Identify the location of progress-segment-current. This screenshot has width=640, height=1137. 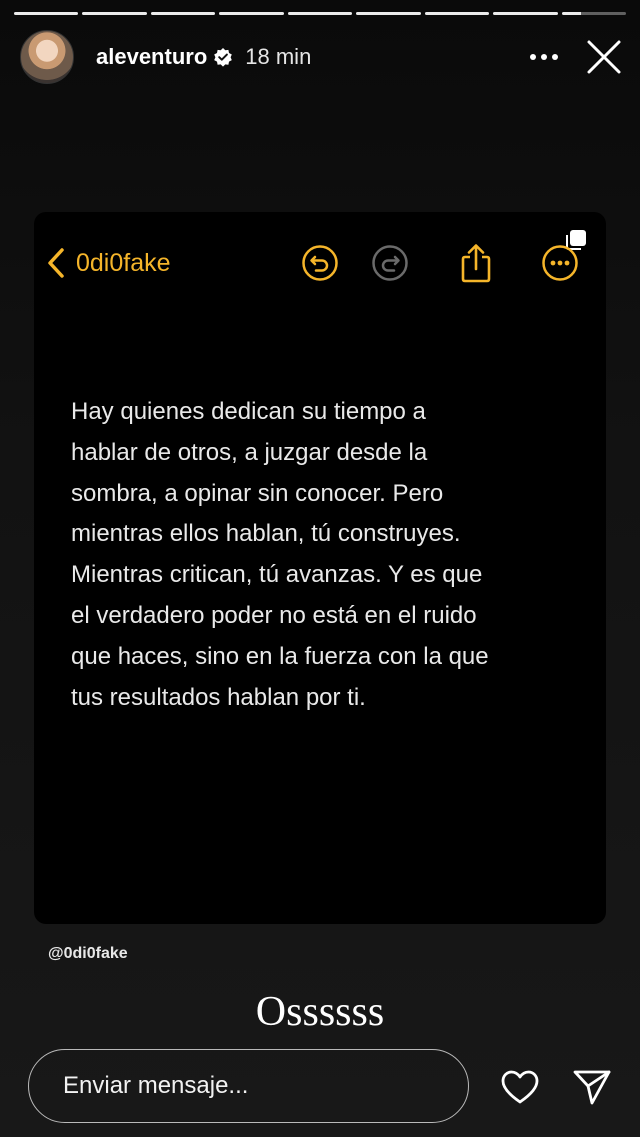
(593, 13).